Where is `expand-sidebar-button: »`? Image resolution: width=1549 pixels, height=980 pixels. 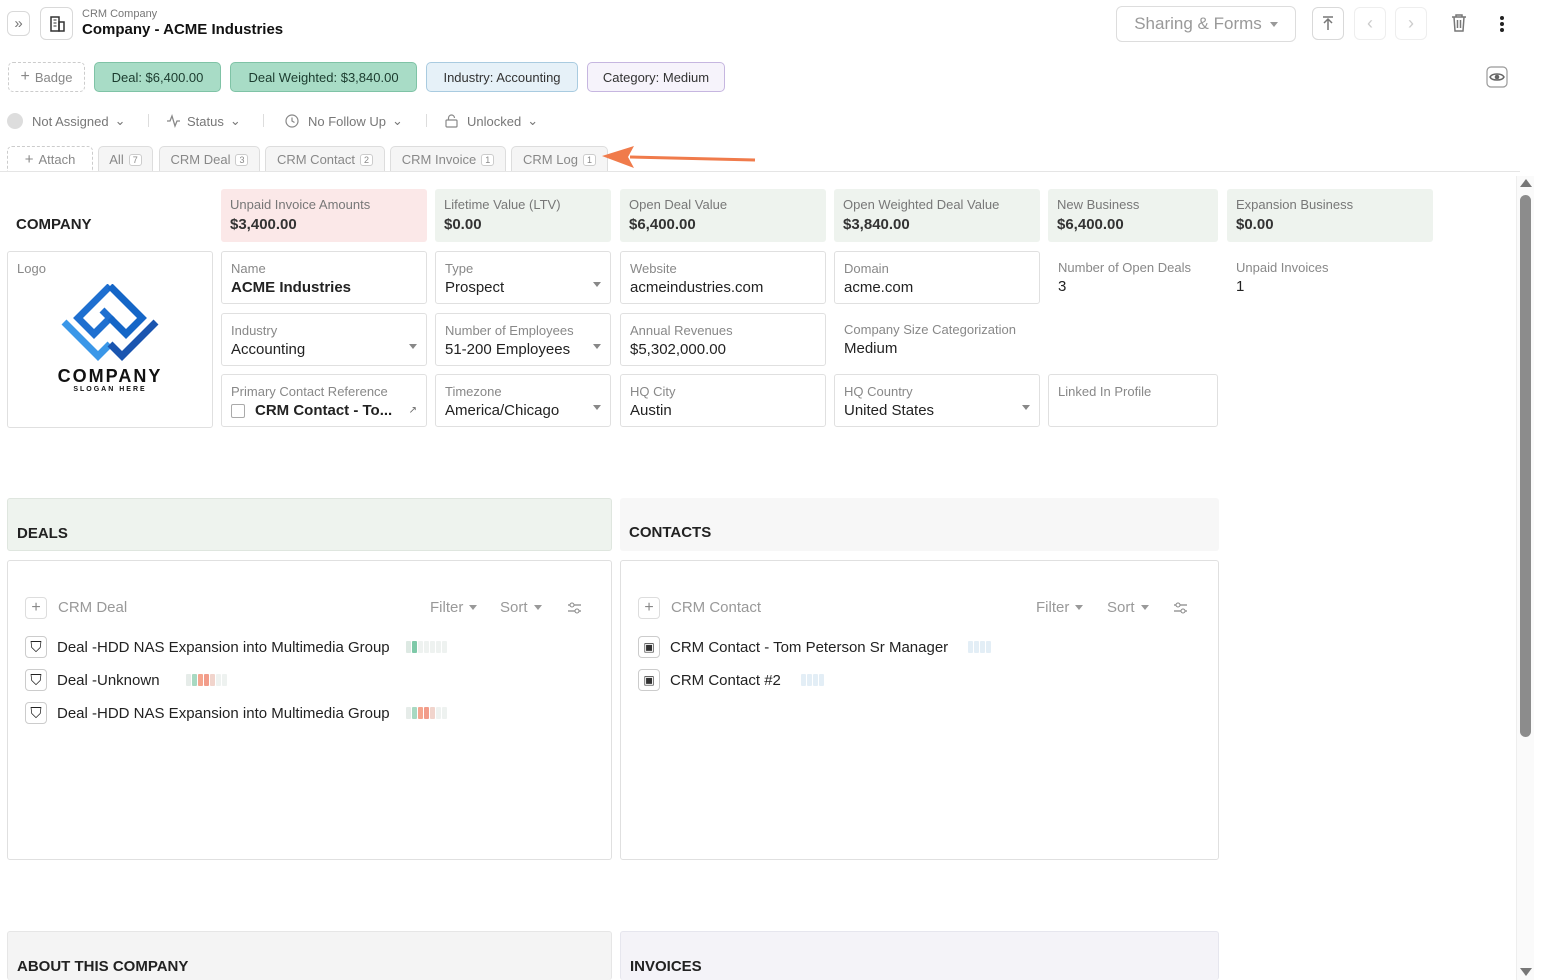 expand-sidebar-button: » is located at coordinates (18, 23).